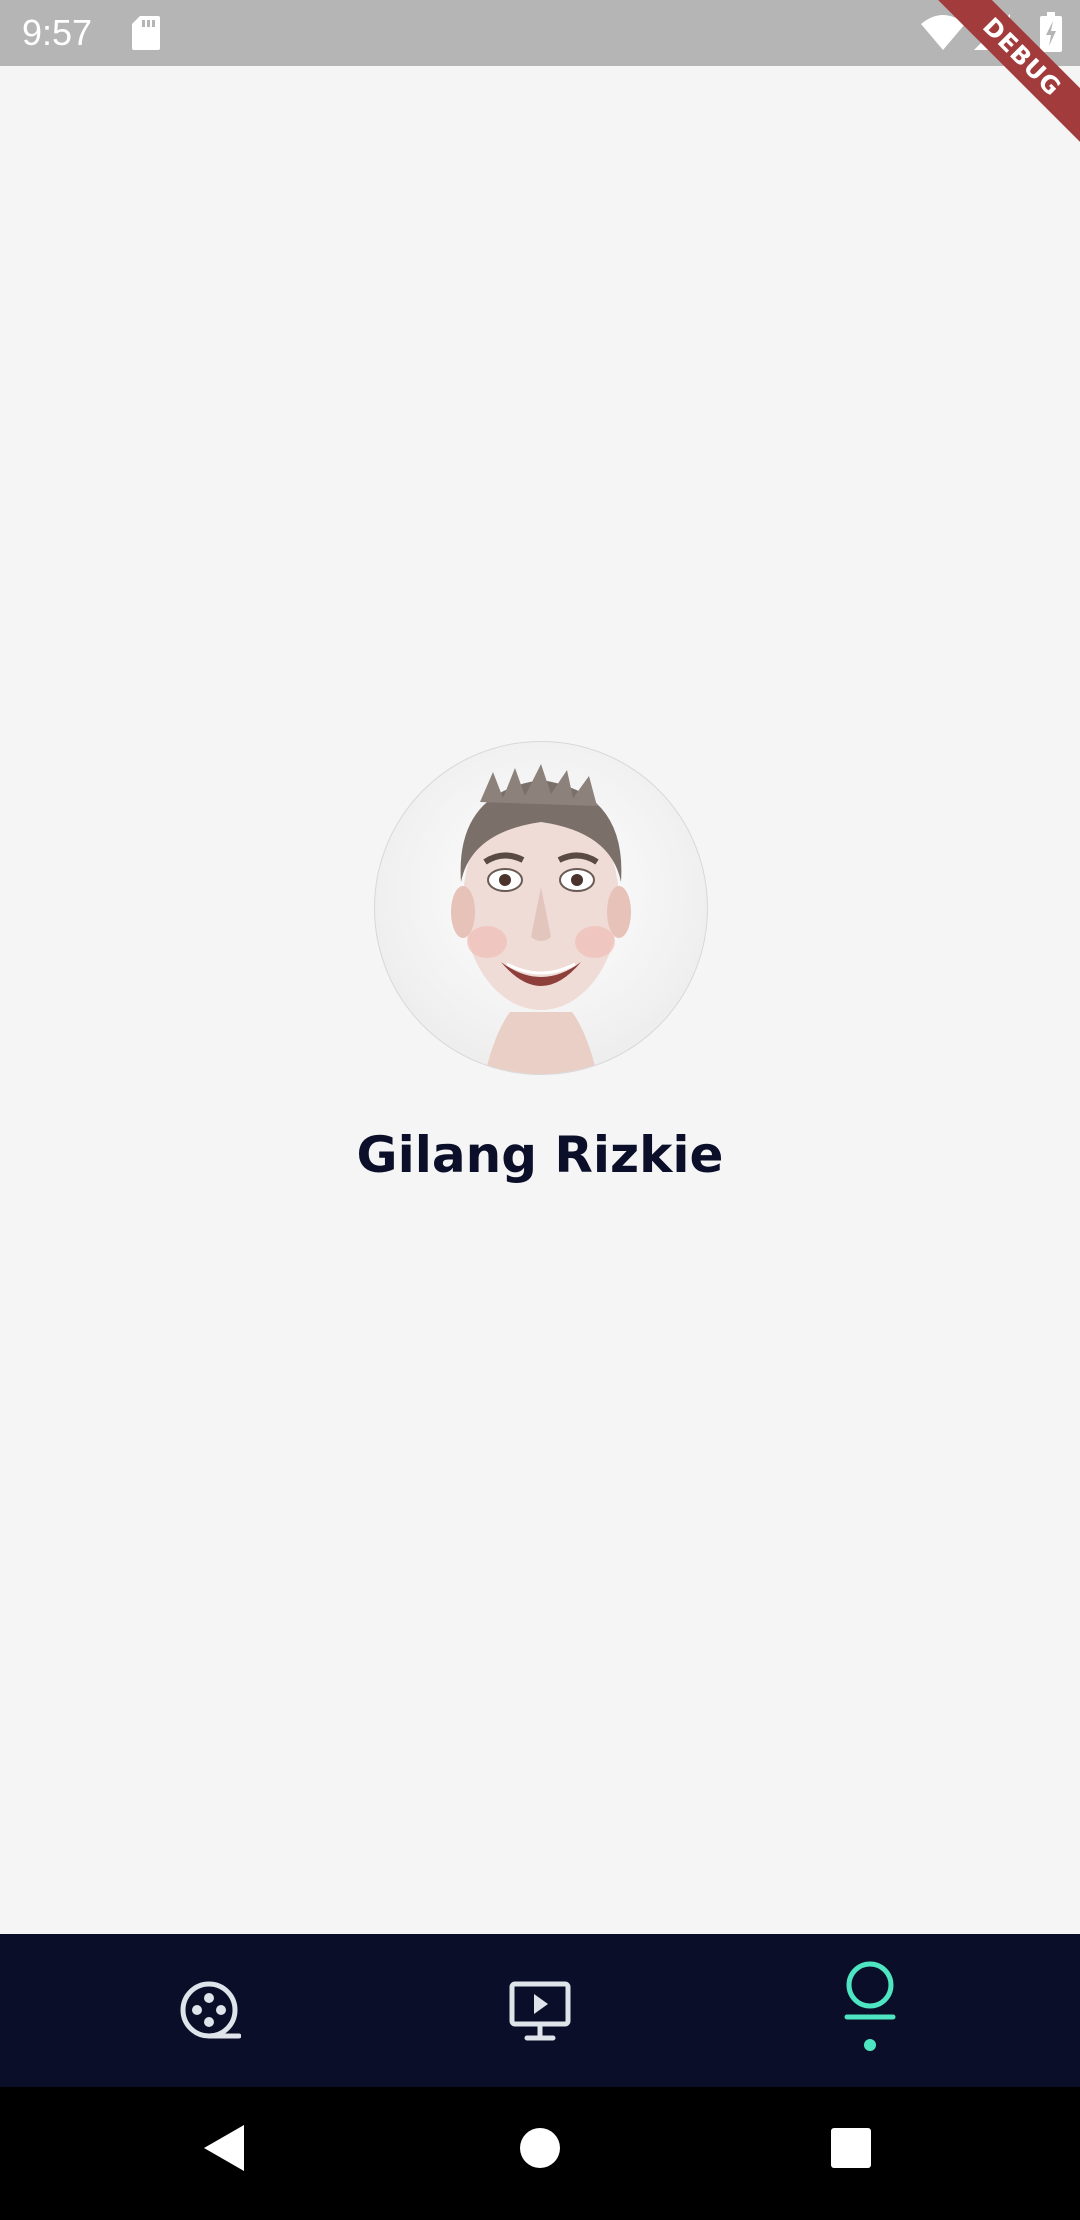  Describe the element at coordinates (851, 2150) in the screenshot. I see `recents-icon` at that location.